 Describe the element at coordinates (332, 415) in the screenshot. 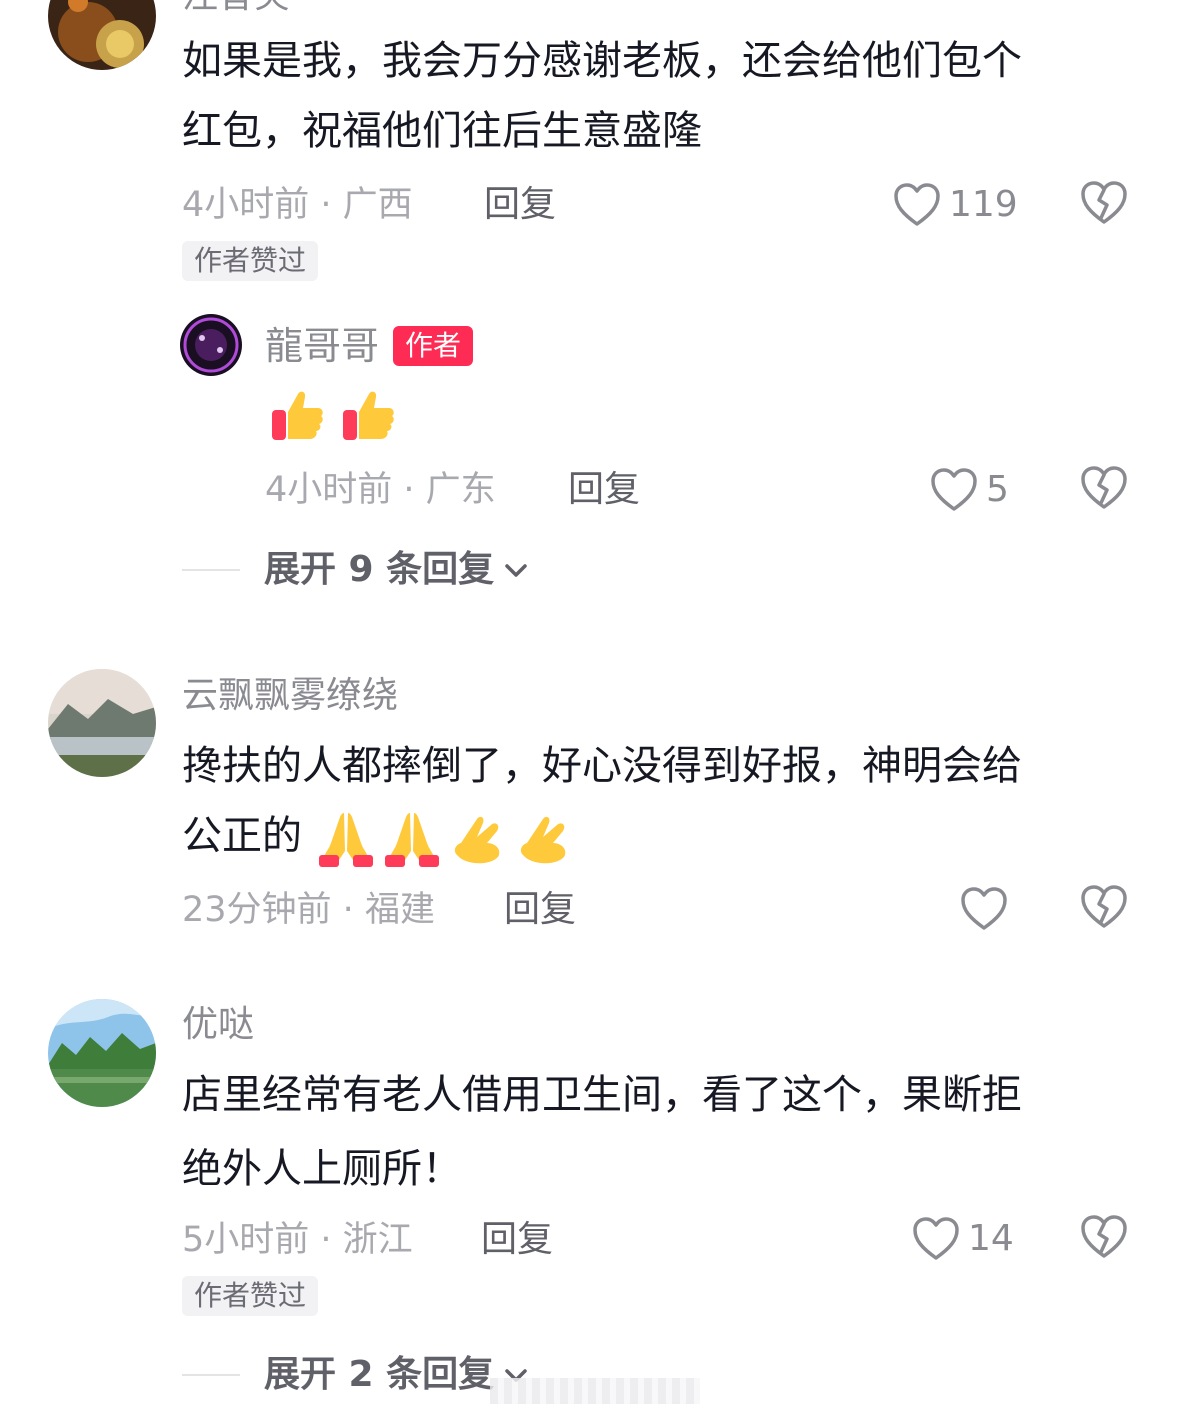

I see `reply-emoji-text` at that location.